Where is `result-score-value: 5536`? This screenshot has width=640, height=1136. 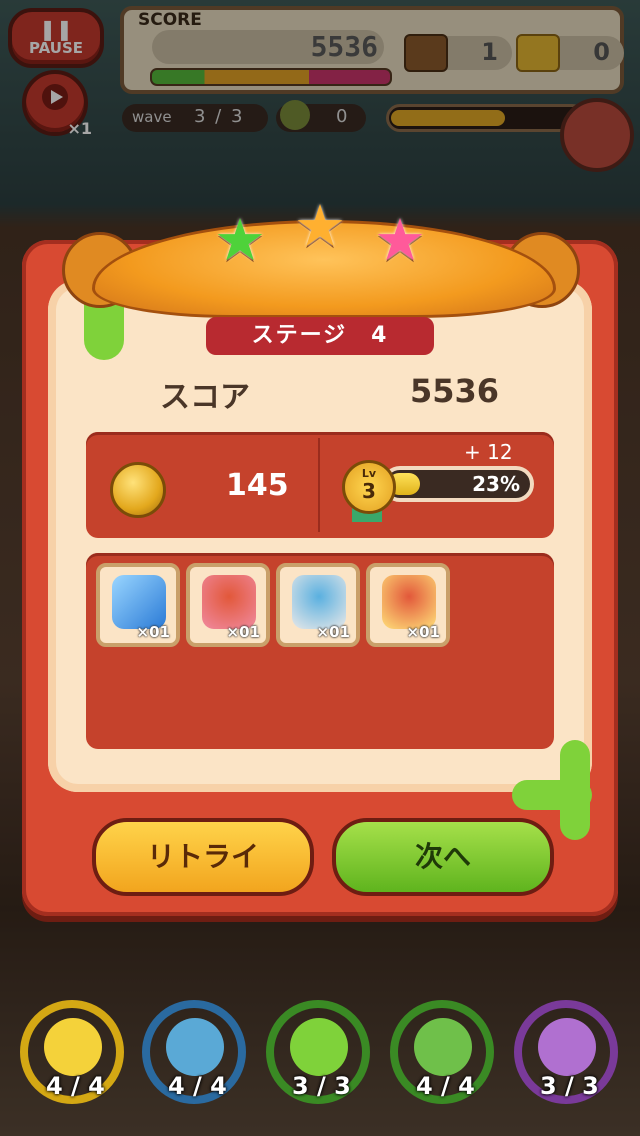 result-score-value: 5536 is located at coordinates (455, 391).